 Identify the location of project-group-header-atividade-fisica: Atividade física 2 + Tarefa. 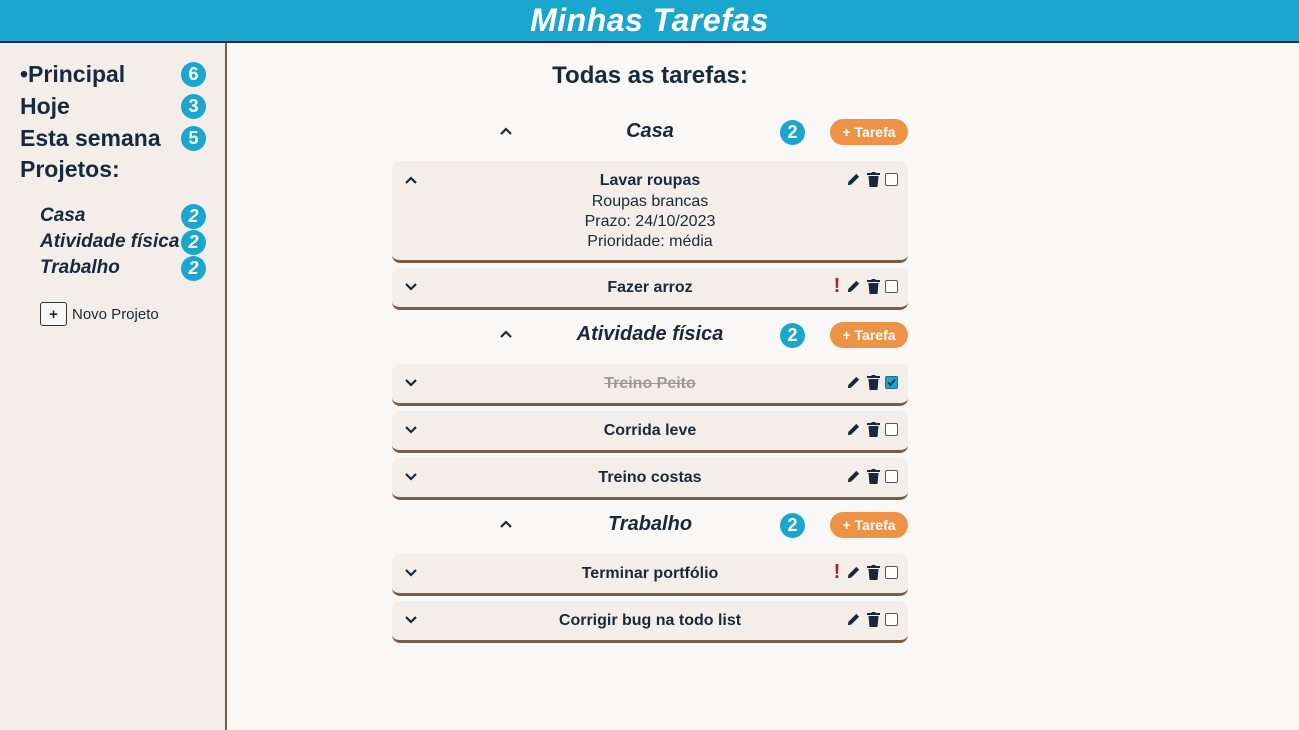
(650, 336).